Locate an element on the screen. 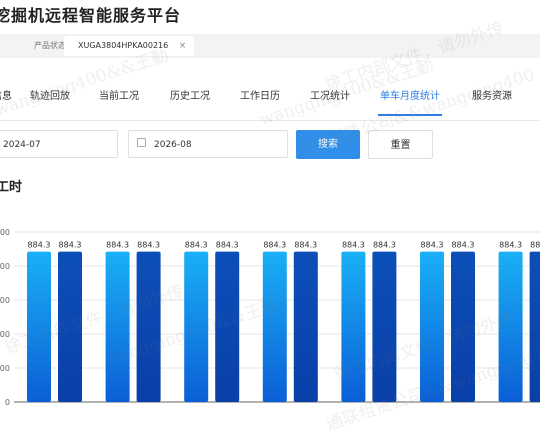  calendar-icon is located at coordinates (141, 142).